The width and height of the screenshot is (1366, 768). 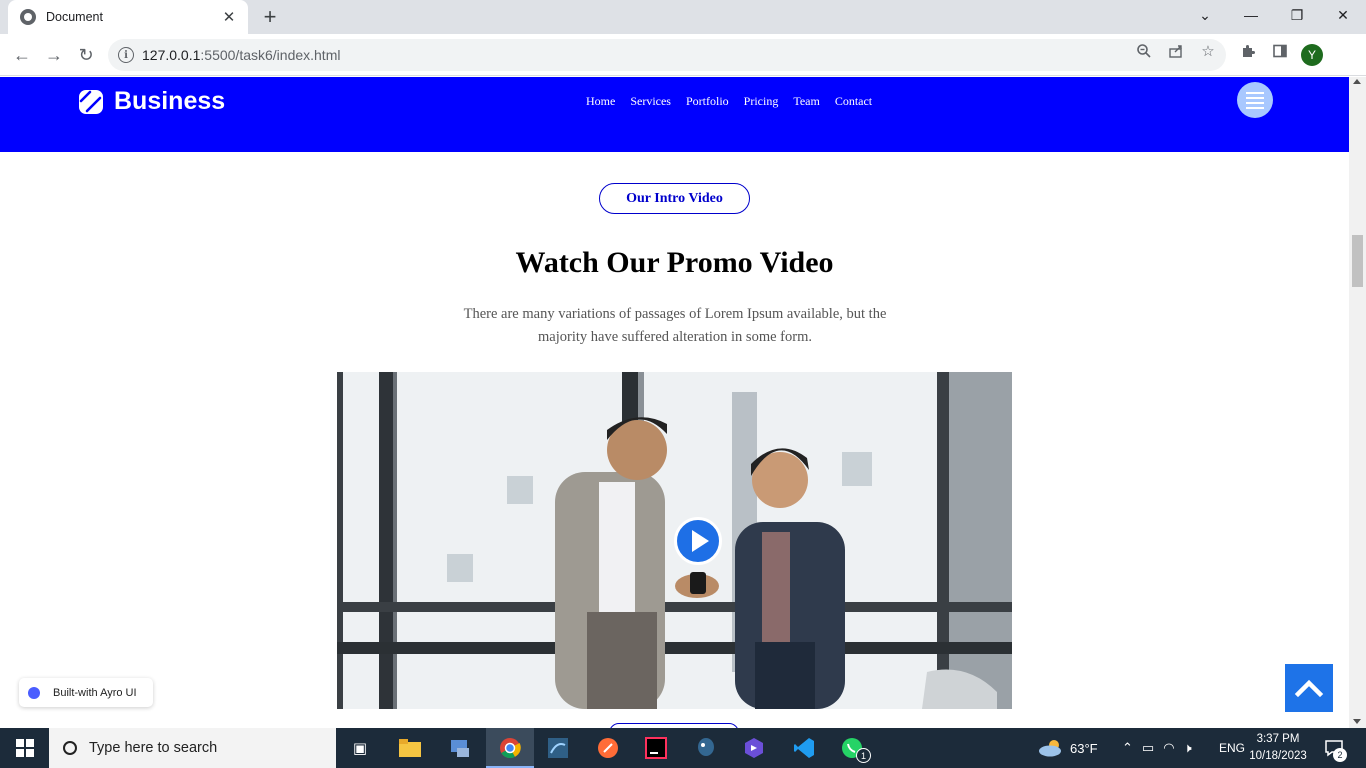 I want to click on forward-arrow-icon: →, so click(x=54, y=55).